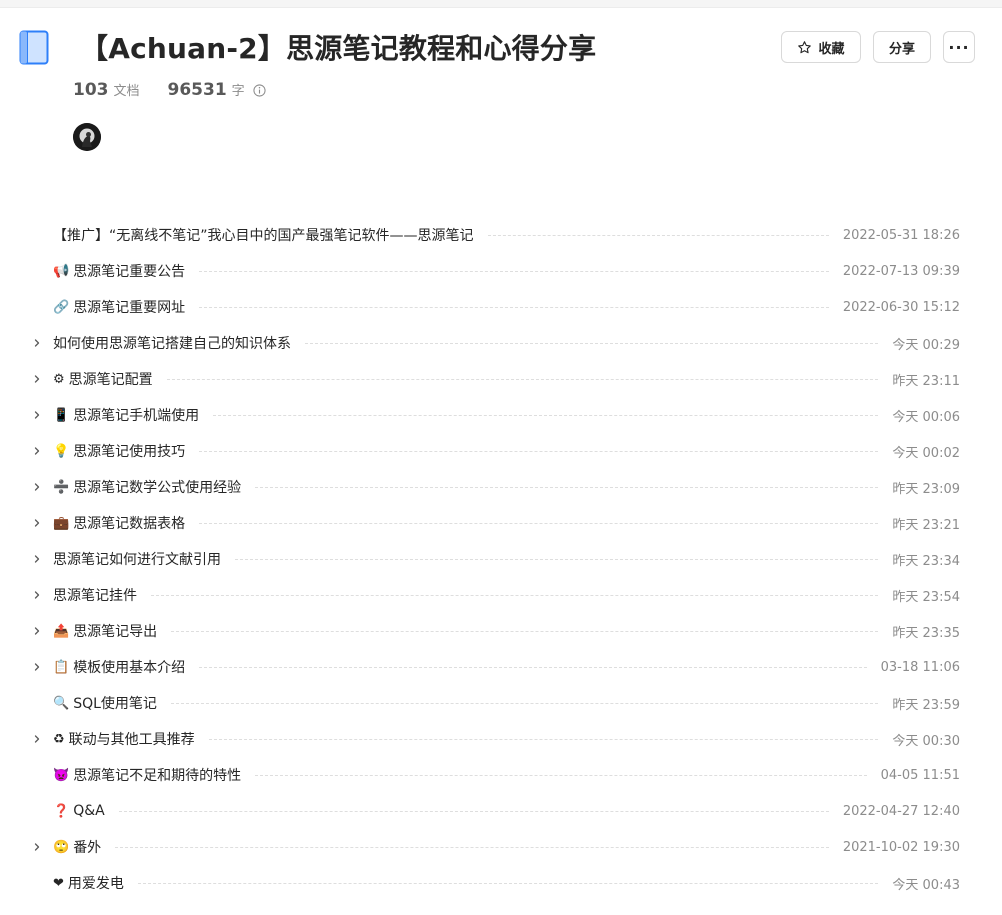 The image size is (1002, 915). What do you see at coordinates (147, 775) in the screenshot?
I see `list-item-title: 👿 思源笔记不足和期待的特性` at bounding box center [147, 775].